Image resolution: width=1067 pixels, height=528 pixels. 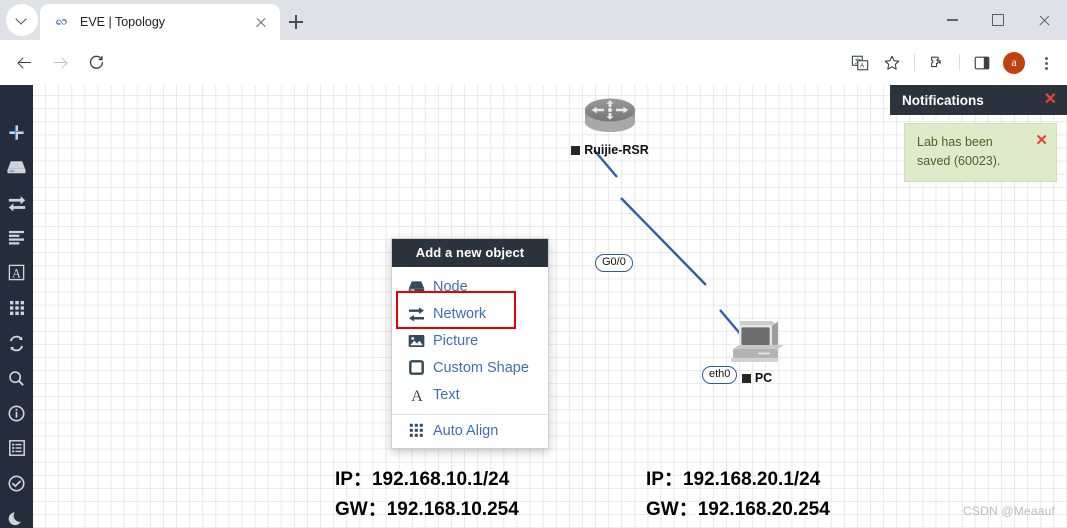 I want to click on star-icon, so click(x=892, y=62).